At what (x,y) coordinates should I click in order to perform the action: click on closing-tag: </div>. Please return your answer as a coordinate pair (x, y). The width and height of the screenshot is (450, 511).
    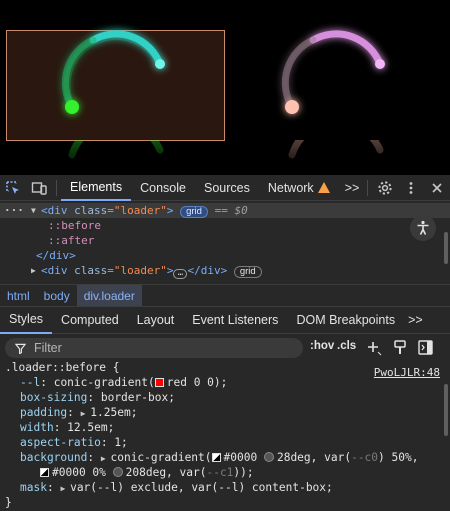
    Looking at the image, I should click on (56, 255).